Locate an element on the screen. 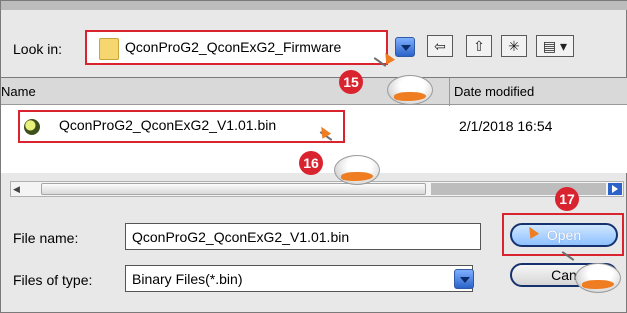 The width and height of the screenshot is (627, 313). new-folder-icon: ✳ is located at coordinates (514, 46).